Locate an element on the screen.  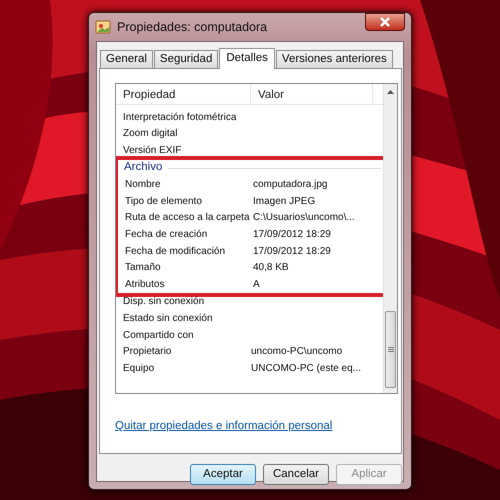
column-header: Propiedad is located at coordinates (183, 94).